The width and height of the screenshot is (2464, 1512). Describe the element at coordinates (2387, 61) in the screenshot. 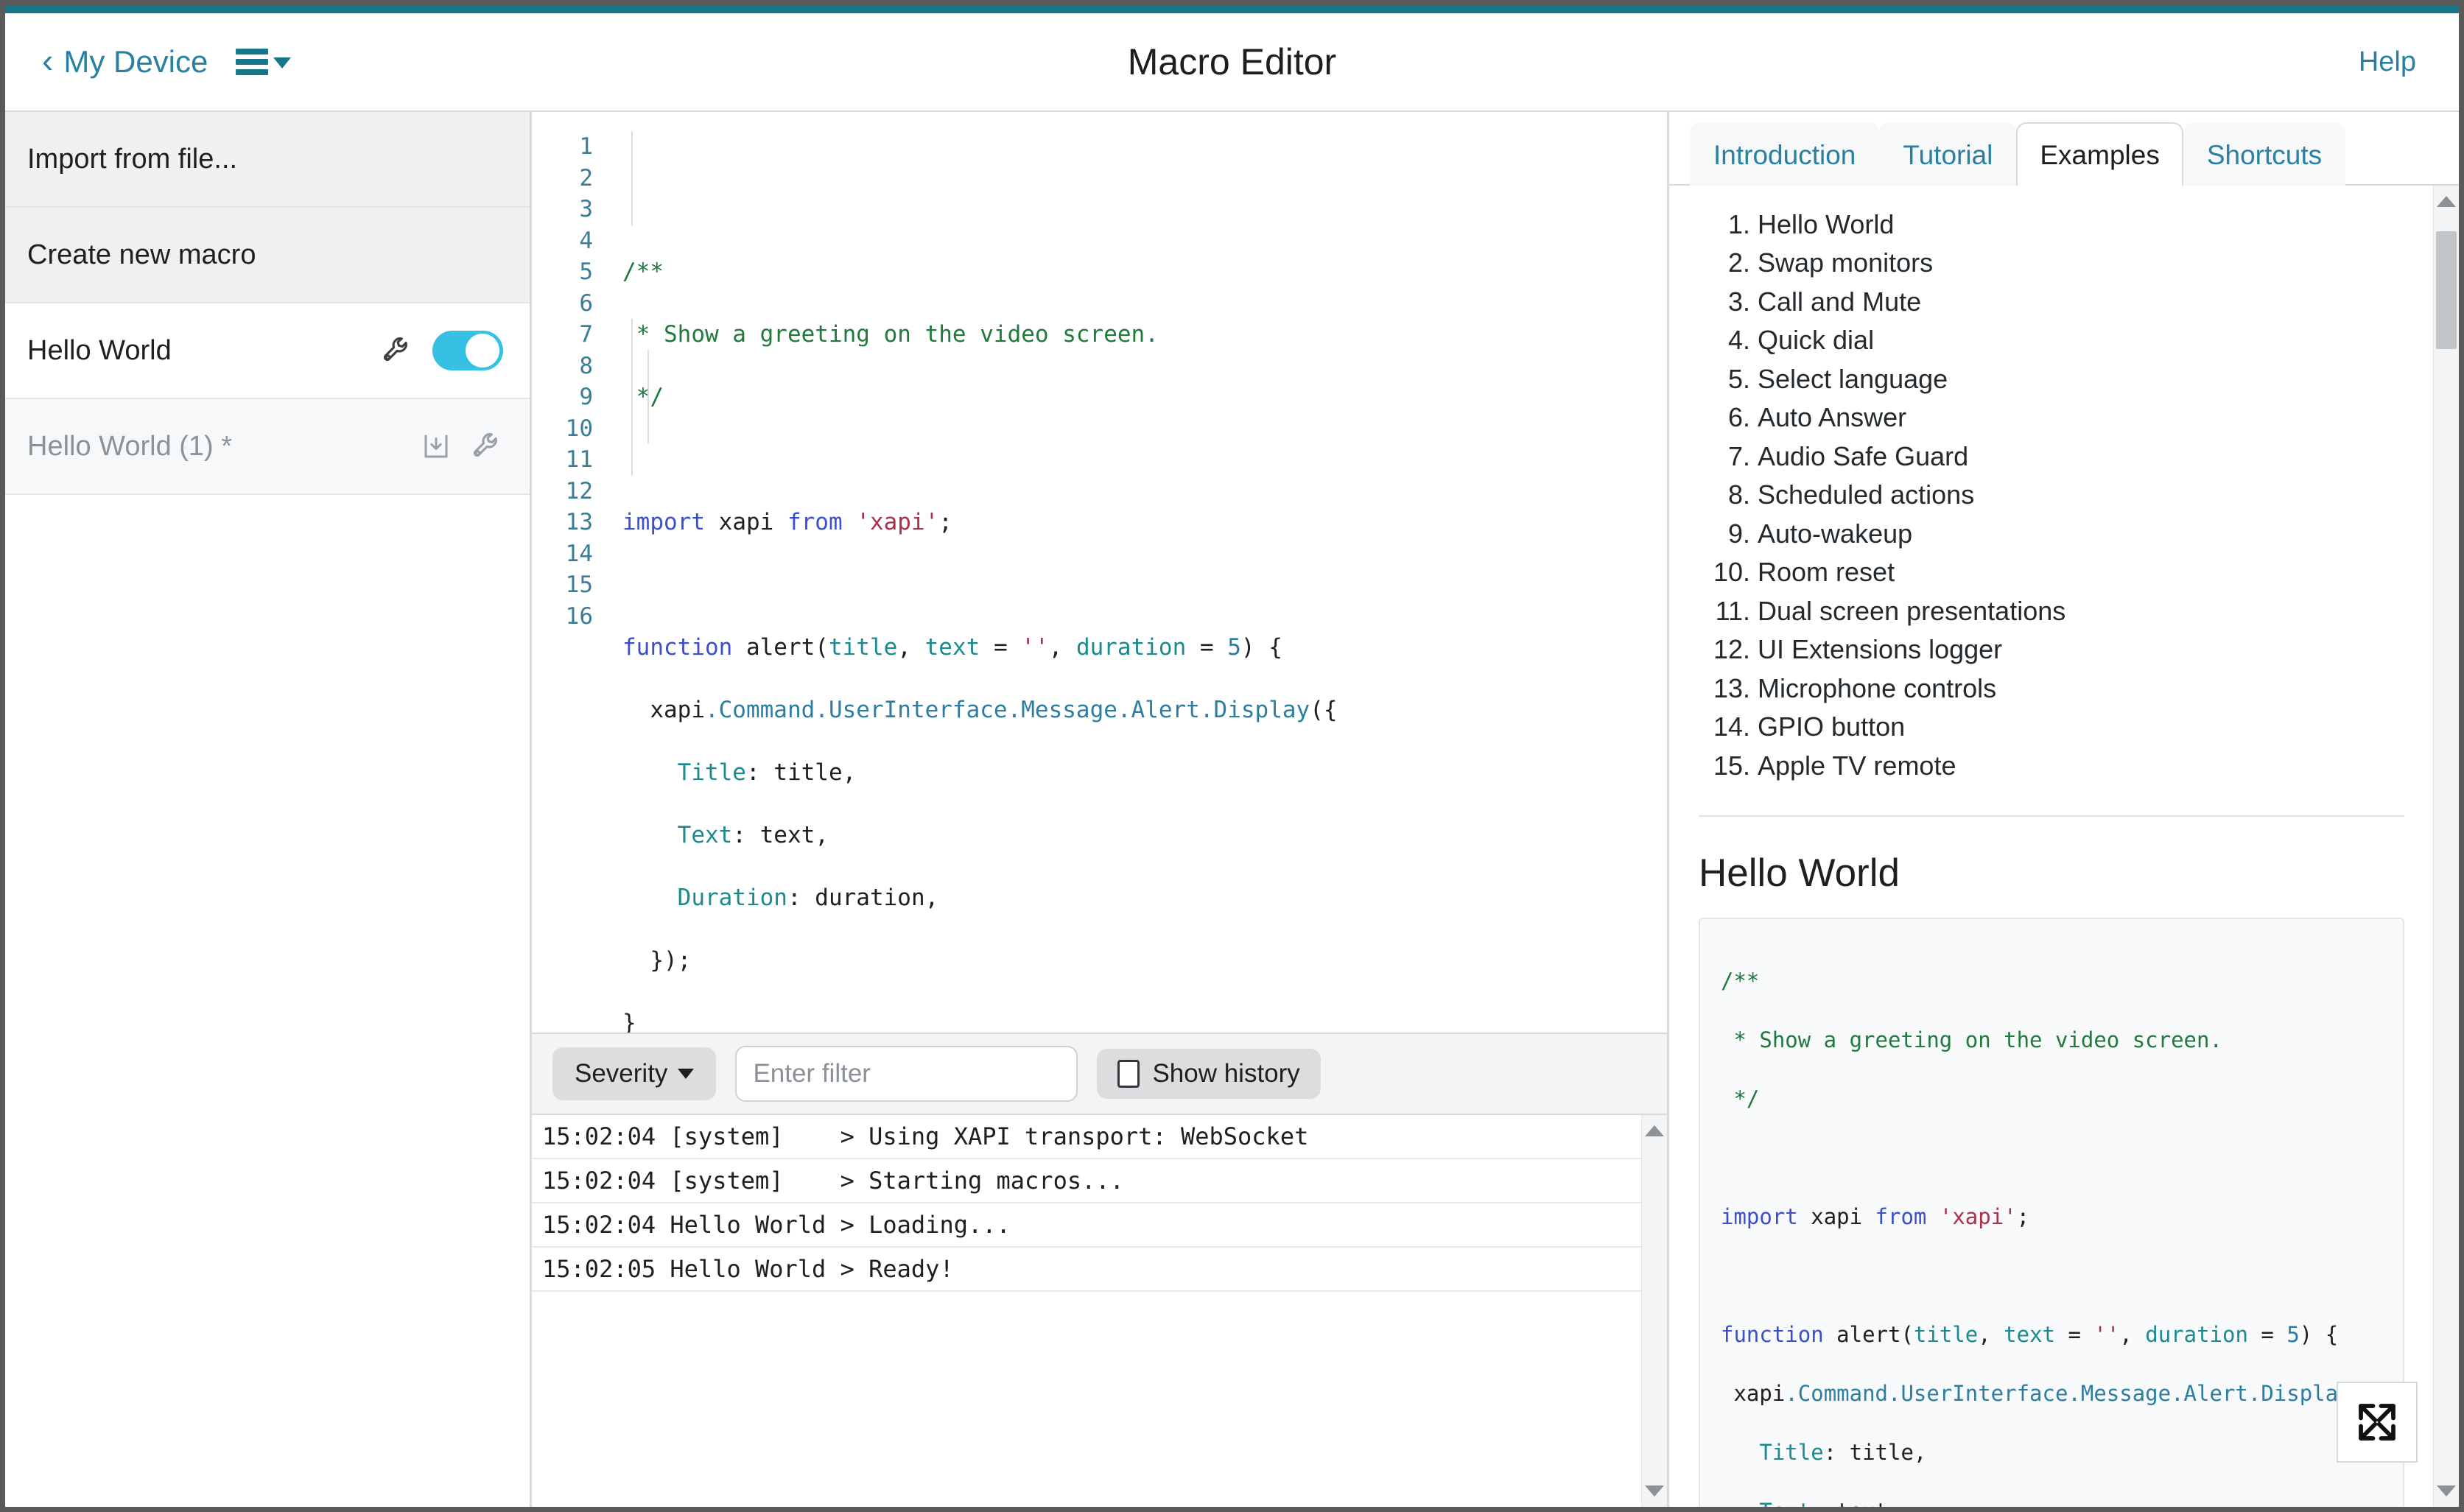

I see `help-link: Help` at that location.